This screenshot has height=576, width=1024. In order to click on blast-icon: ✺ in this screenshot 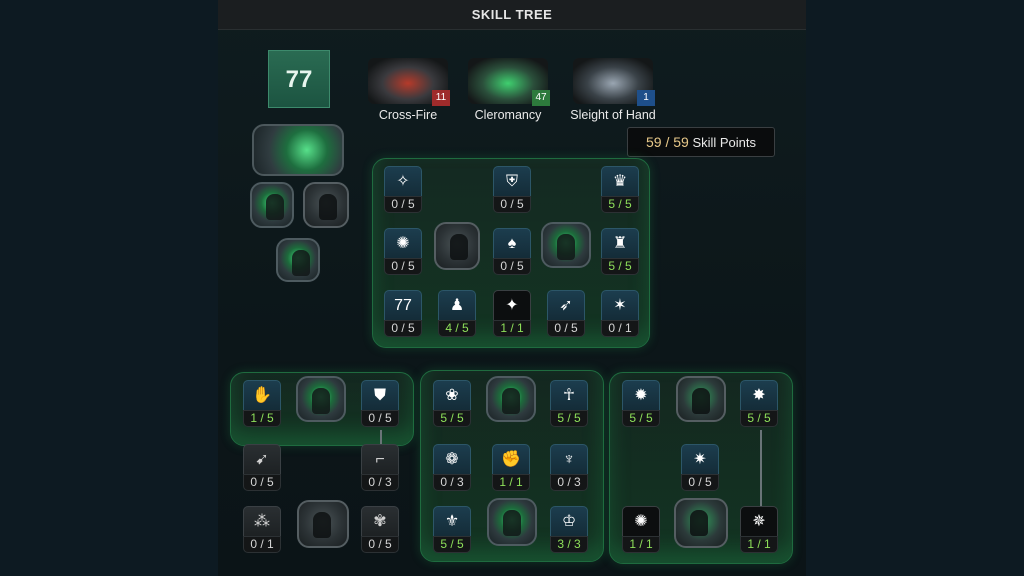, I will do `click(641, 521)`.